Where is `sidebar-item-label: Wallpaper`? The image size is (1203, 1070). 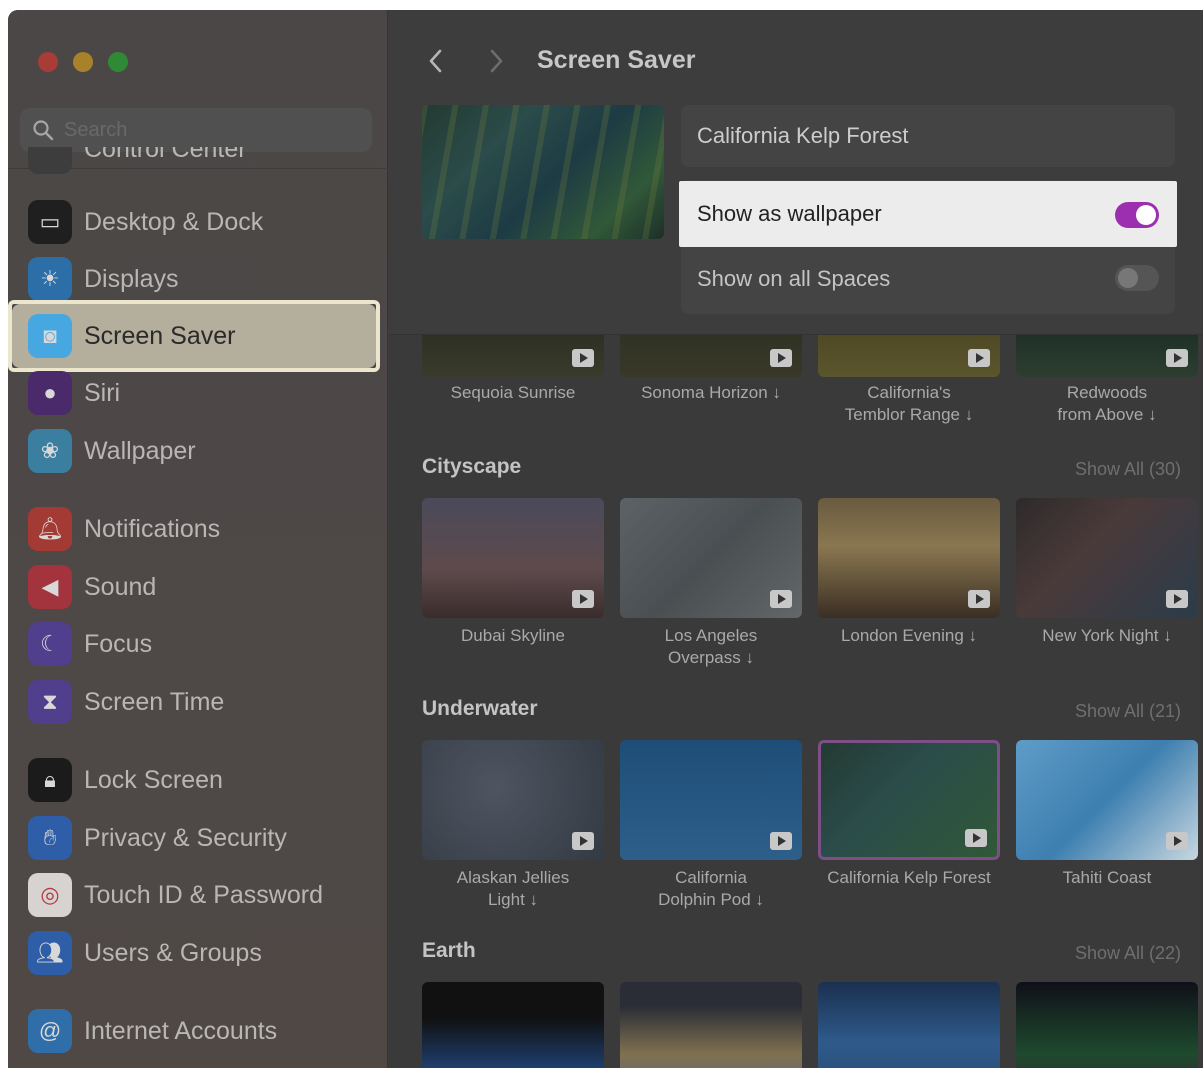 sidebar-item-label: Wallpaper is located at coordinates (140, 450).